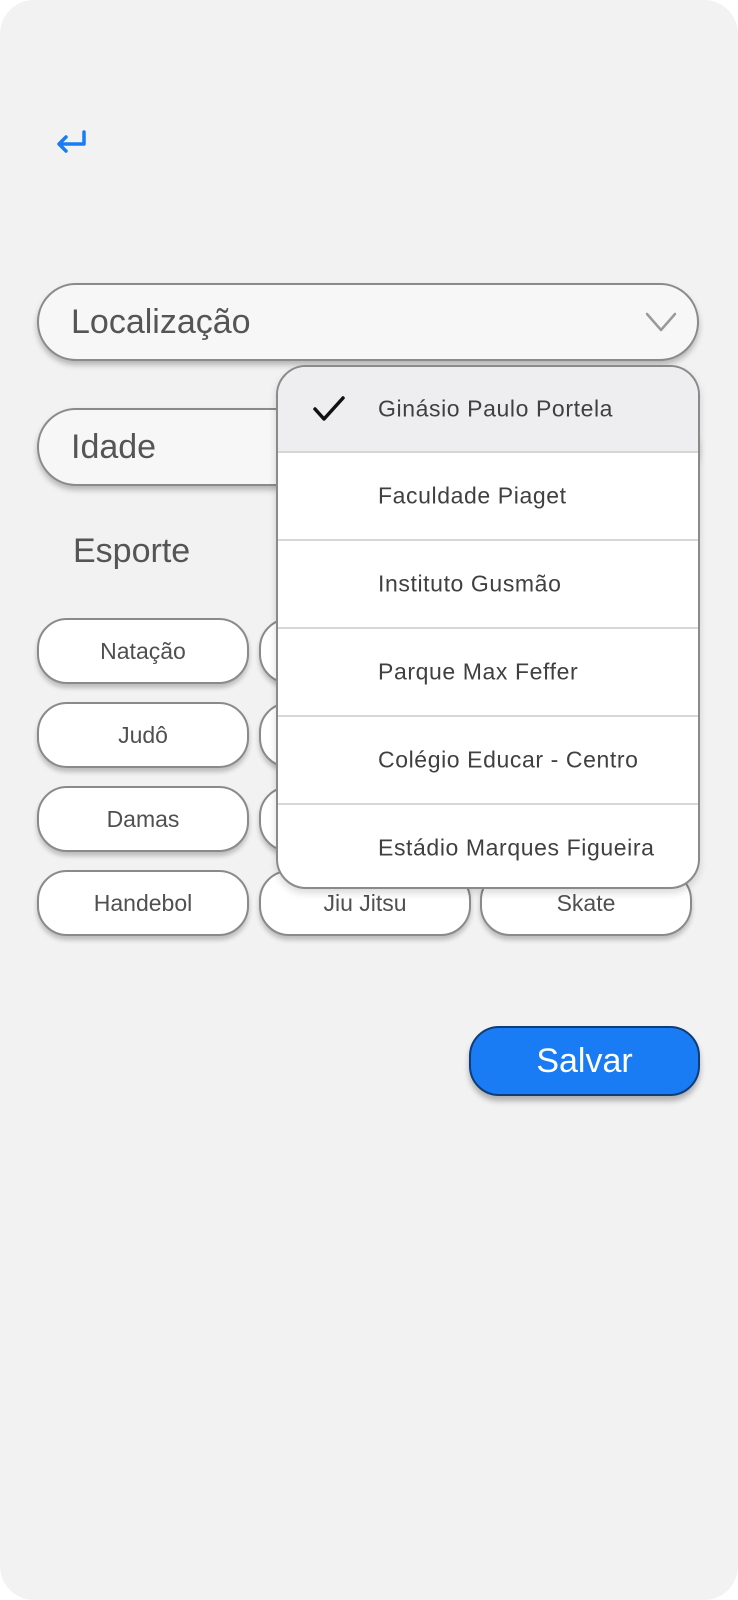 This screenshot has width=738, height=1600. What do you see at coordinates (161, 322) in the screenshot?
I see `location-placeholder: Localização` at bounding box center [161, 322].